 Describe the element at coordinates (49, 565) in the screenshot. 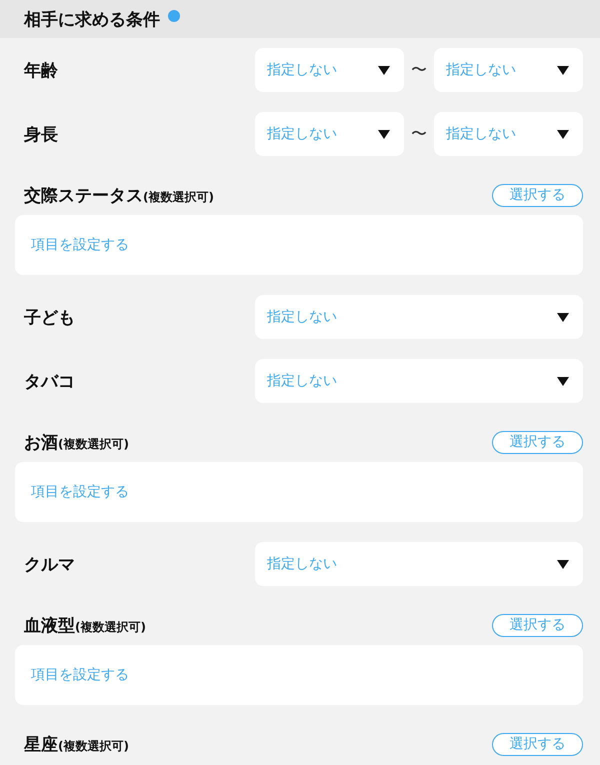

I see `condition-label: クルマ` at that location.